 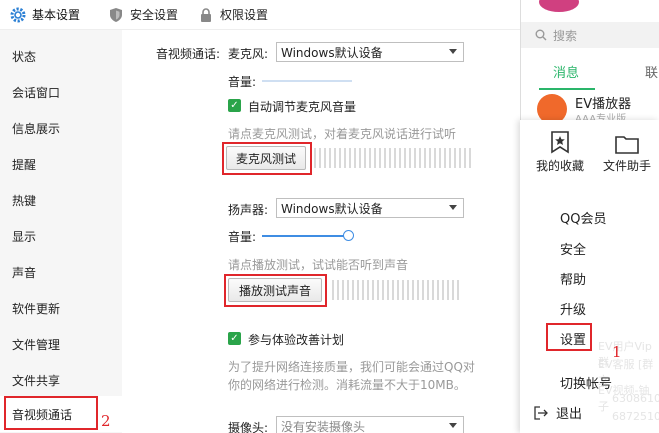 I want to click on sidebar-item-chat-window: 会话窗口, so click(x=61, y=92).